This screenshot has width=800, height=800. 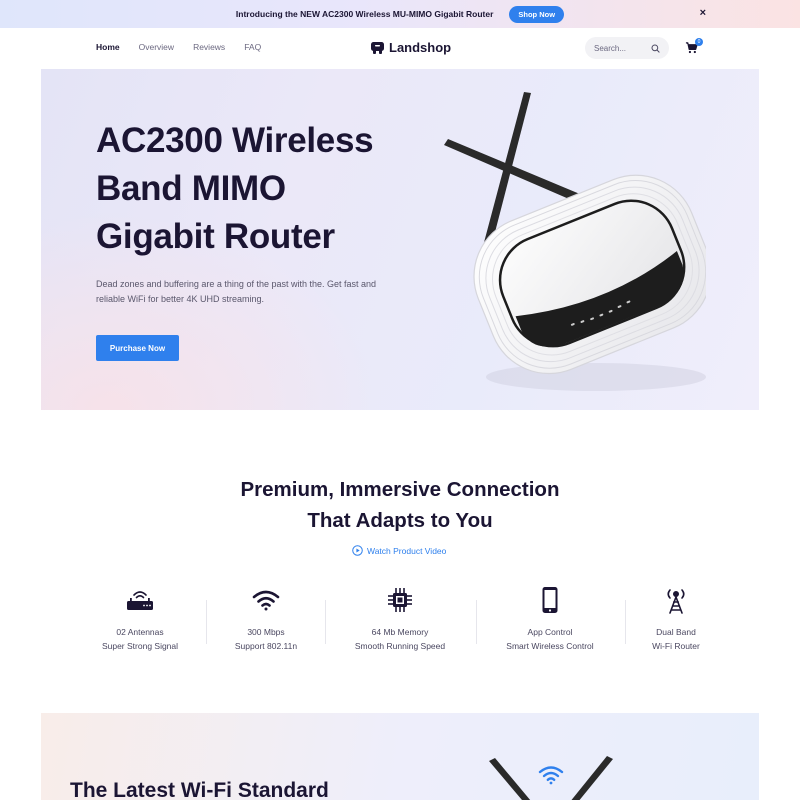 I want to click on section-heading: The Latest Wi-Fi Standard, so click(x=199, y=789).